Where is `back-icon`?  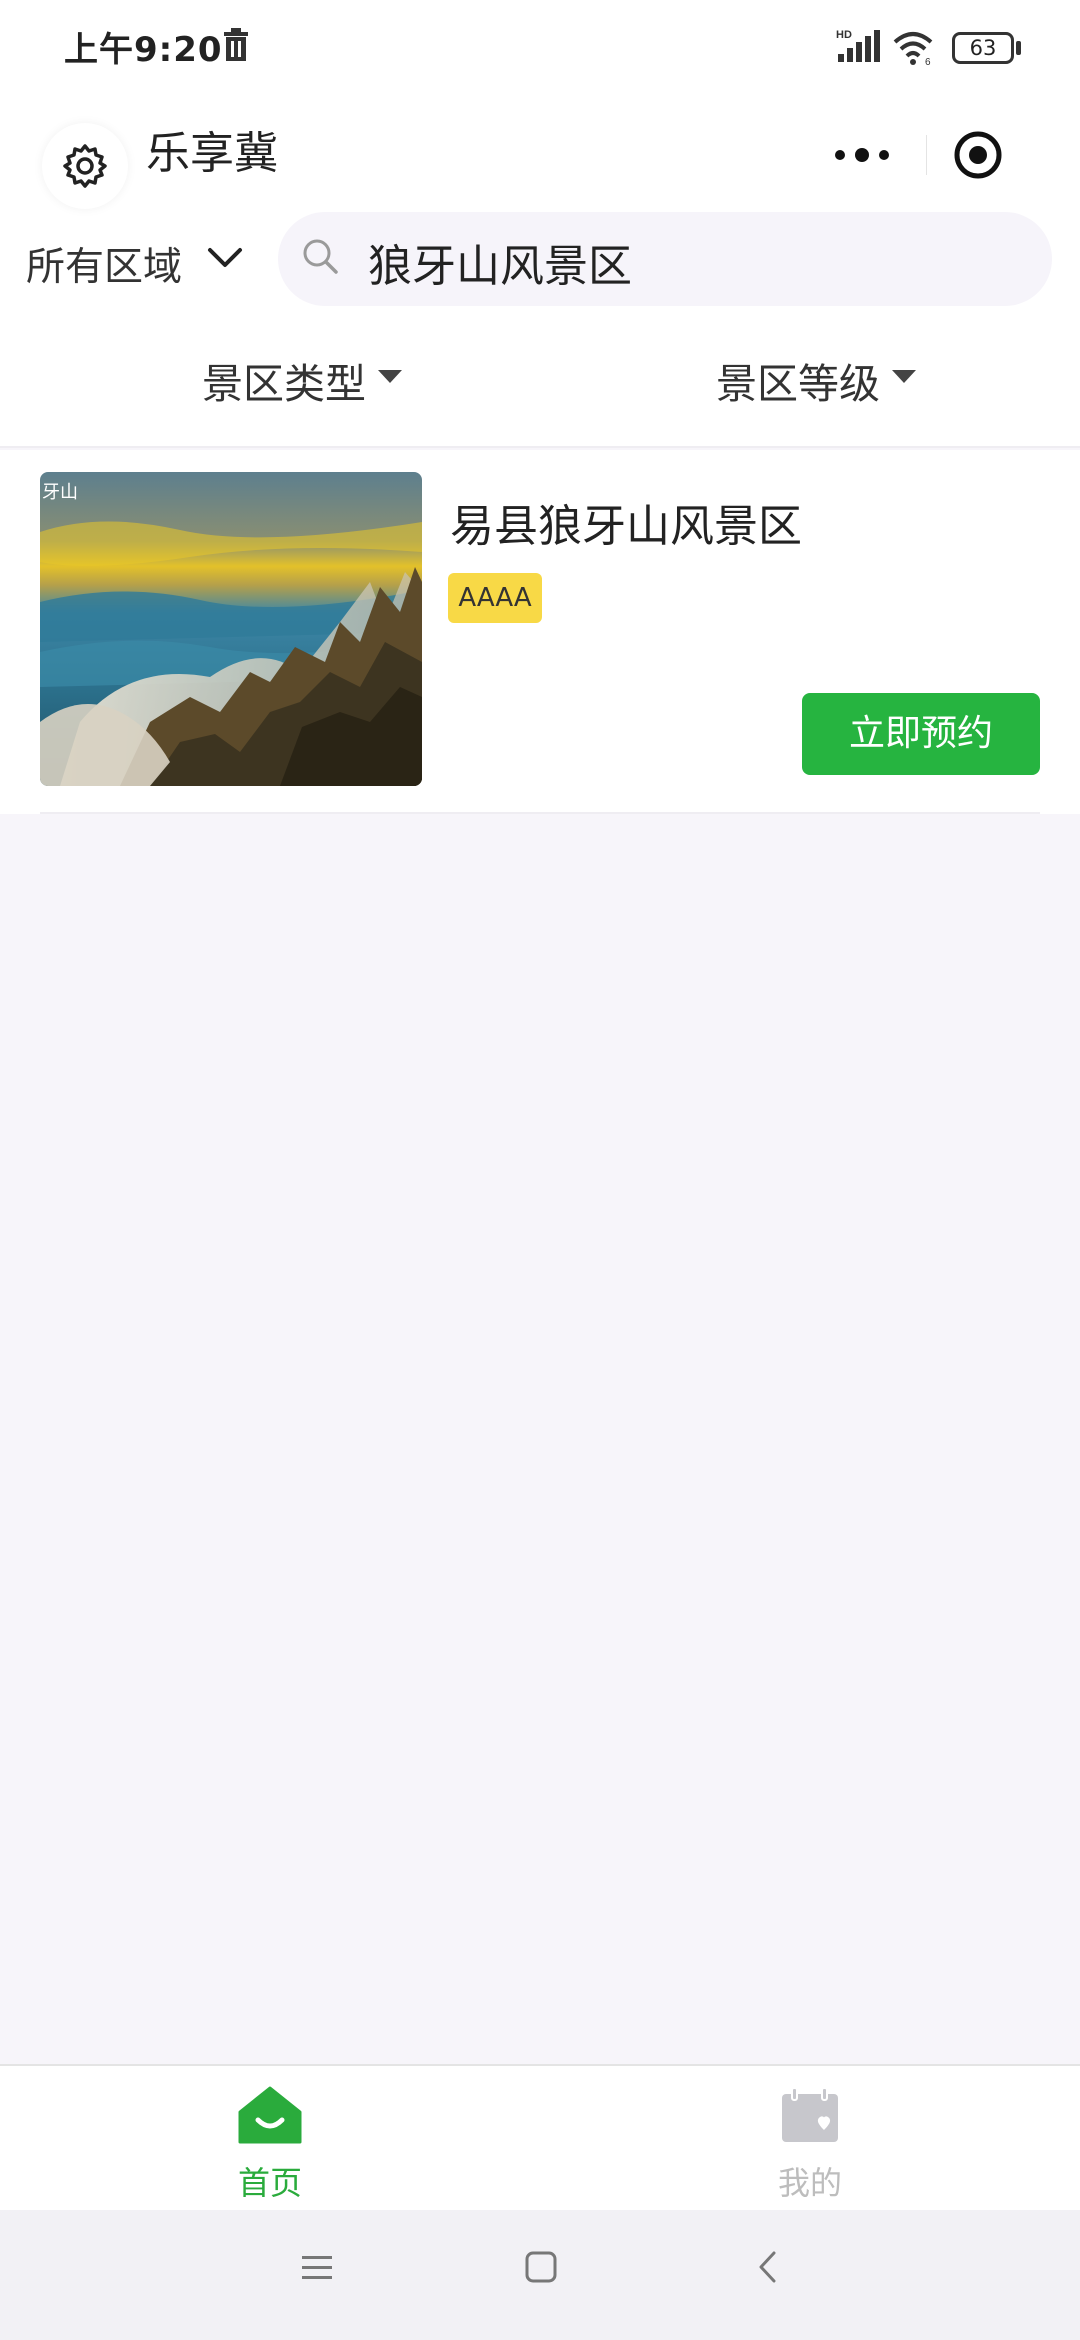 back-icon is located at coordinates (769, 2267).